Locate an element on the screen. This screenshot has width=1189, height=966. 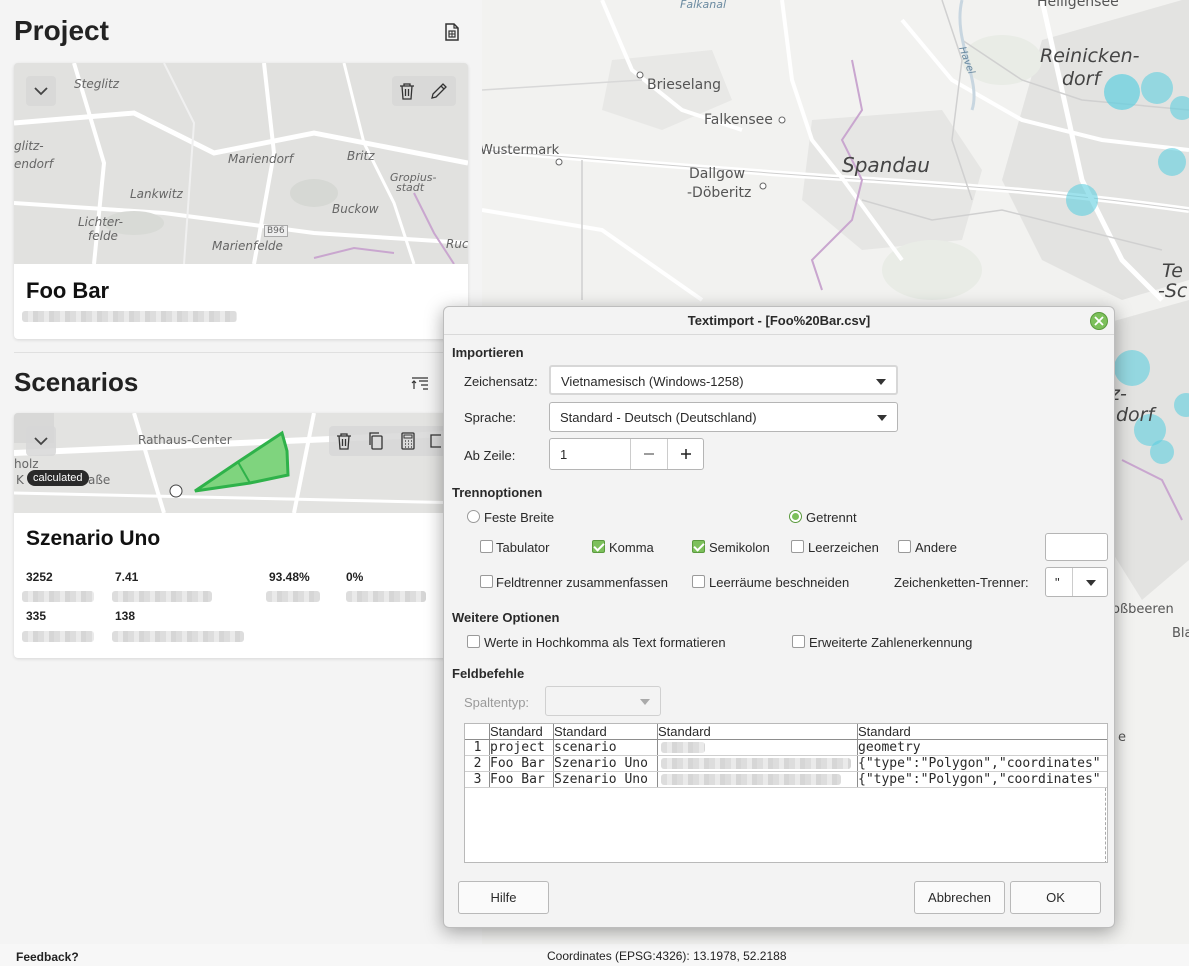
minus-icon is located at coordinates (649, 454).